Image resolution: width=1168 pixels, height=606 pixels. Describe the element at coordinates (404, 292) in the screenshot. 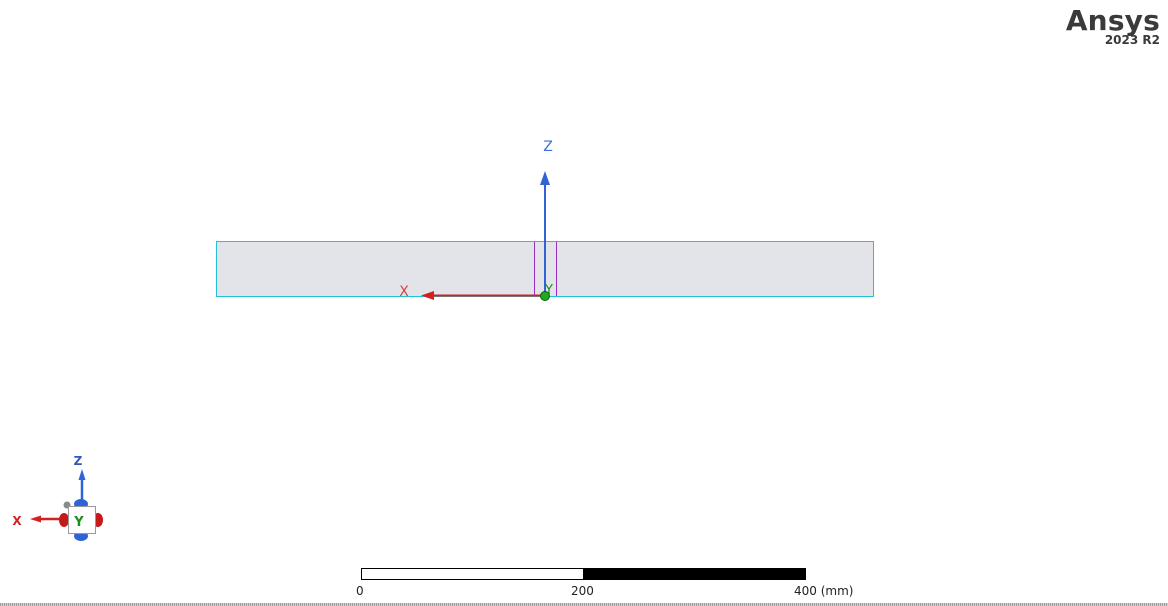

I see `x-axis-label: X` at that location.